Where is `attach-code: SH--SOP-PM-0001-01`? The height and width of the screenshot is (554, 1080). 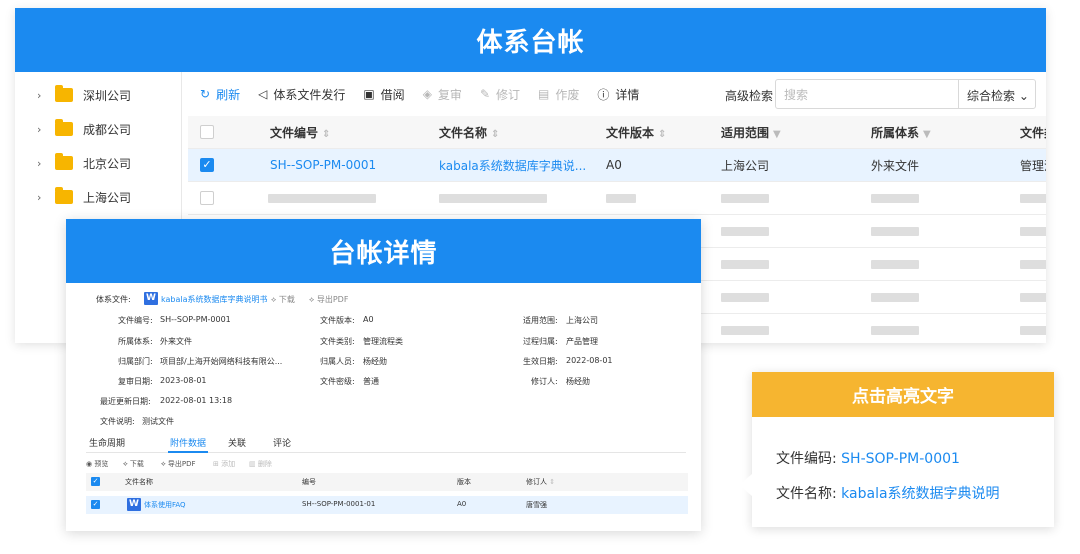
attach-code: SH--SOP-PM-0001-01 is located at coordinates (339, 504).